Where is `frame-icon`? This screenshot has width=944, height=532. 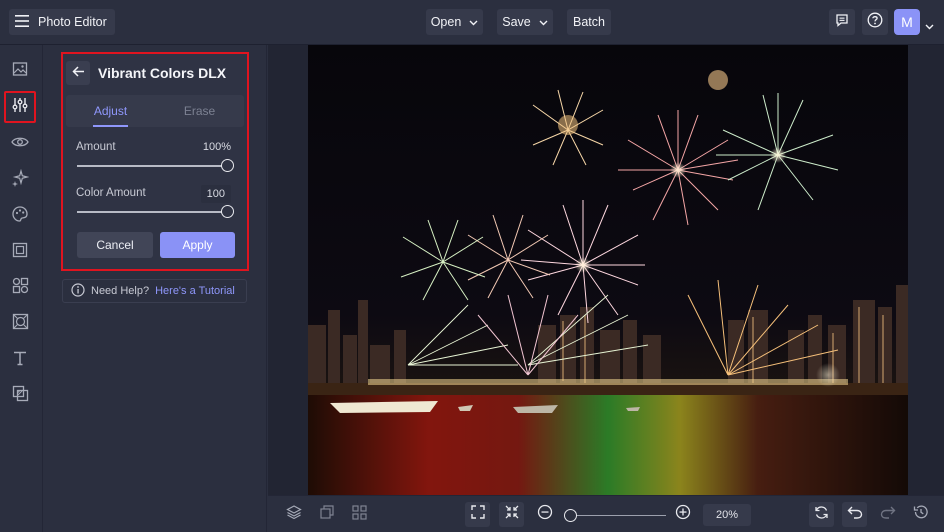
frame-icon is located at coordinates (20, 252).